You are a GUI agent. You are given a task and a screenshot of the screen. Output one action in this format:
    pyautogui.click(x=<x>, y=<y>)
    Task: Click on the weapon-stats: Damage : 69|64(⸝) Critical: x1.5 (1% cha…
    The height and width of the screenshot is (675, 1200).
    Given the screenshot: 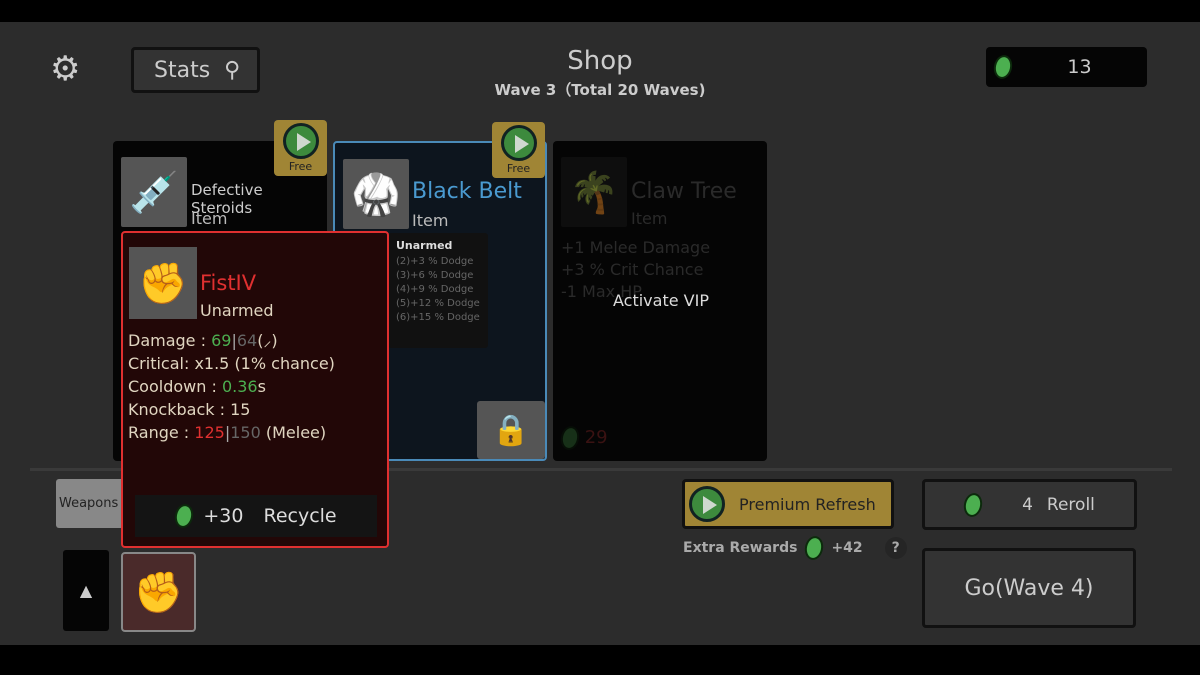 What is the action you would take?
    pyautogui.click(x=231, y=386)
    